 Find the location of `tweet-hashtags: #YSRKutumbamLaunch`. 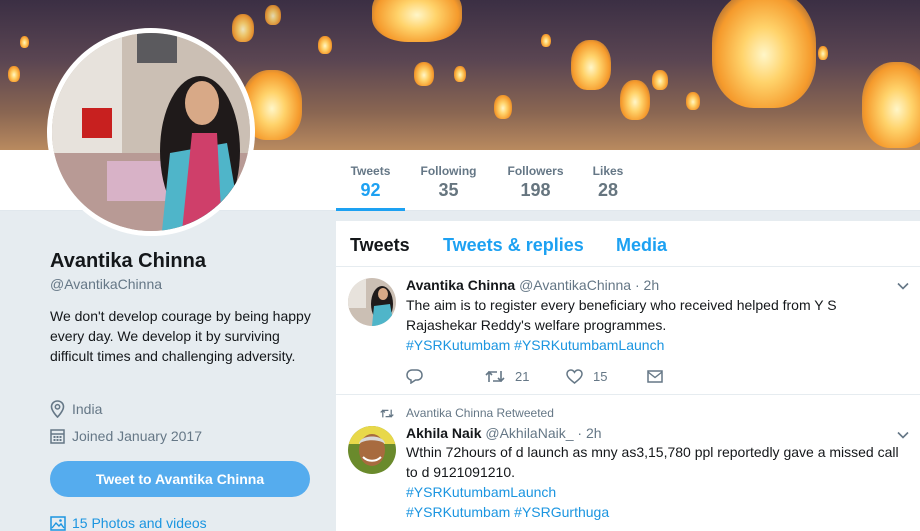

tweet-hashtags: #YSRKutumbamLaunch is located at coordinates (481, 492).